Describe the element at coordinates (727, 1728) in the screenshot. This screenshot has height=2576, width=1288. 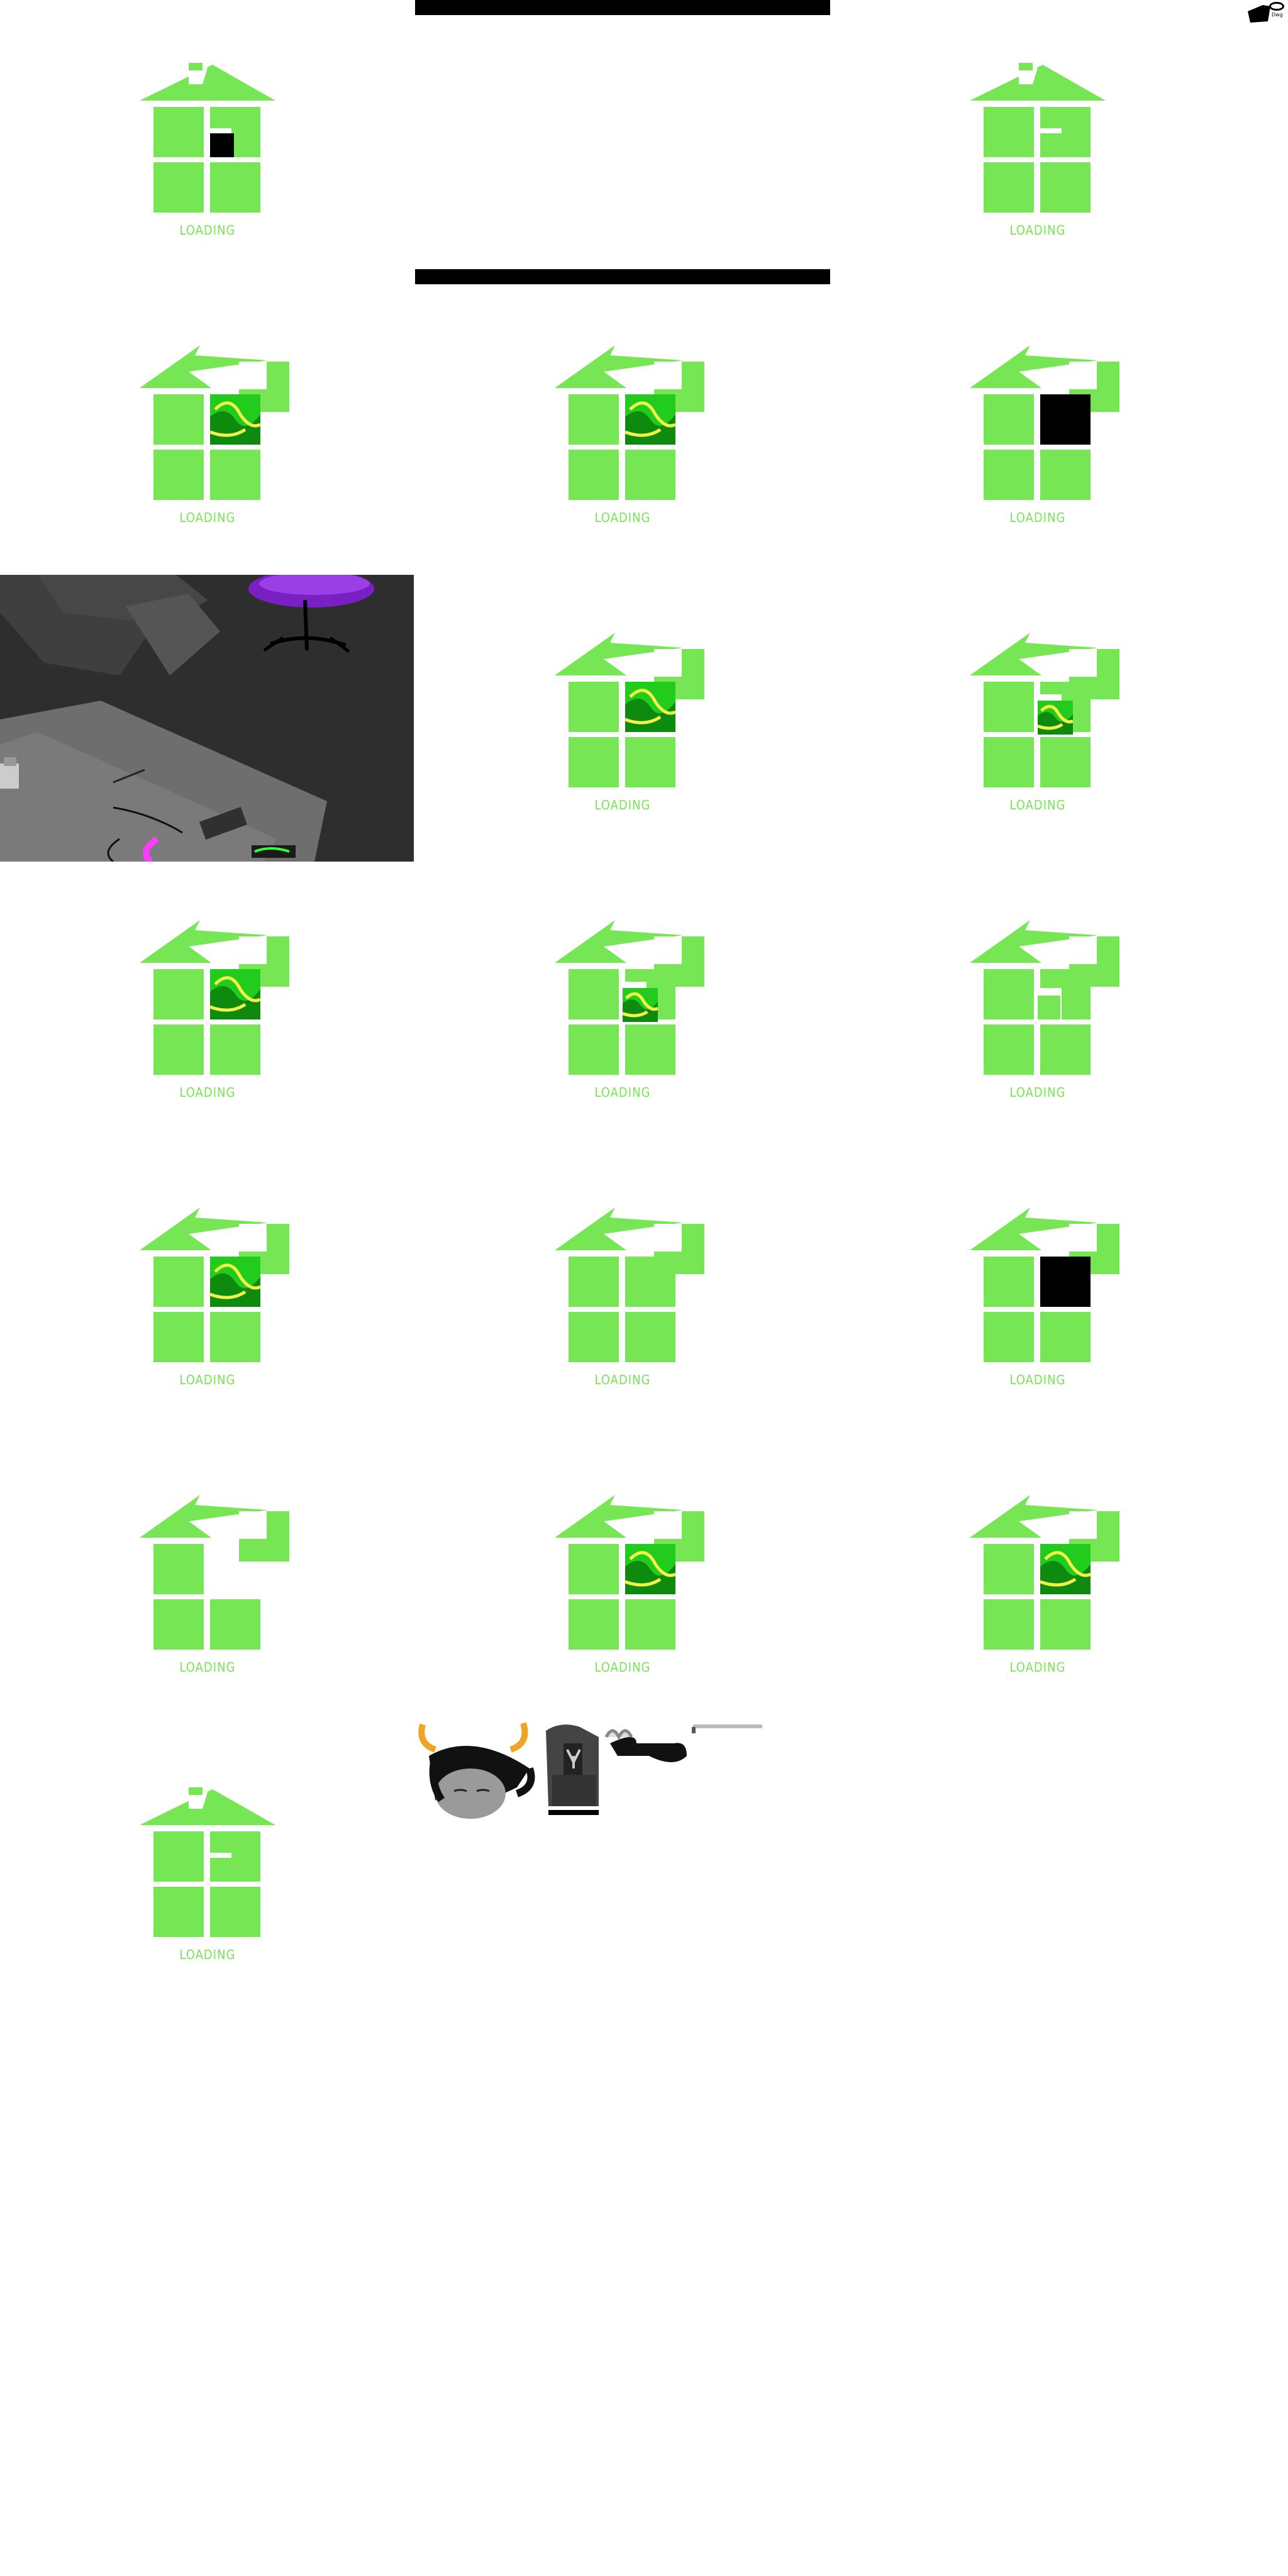
I see `needle-icon` at that location.